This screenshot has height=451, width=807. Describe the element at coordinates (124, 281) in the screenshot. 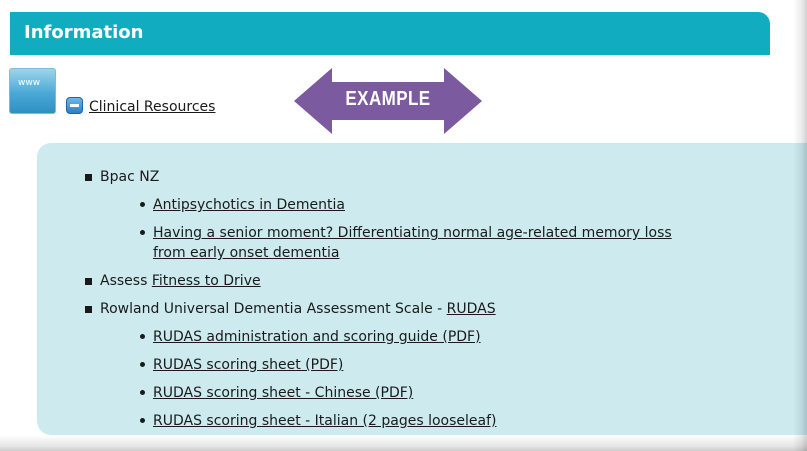

I see `assess-label: Assess` at that location.